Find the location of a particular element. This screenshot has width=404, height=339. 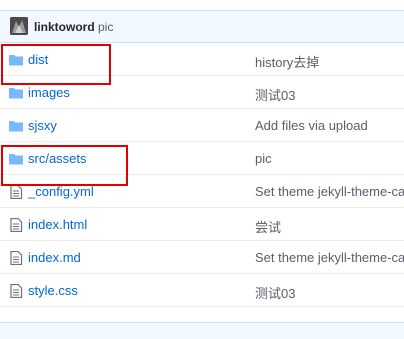

author-avatar is located at coordinates (19, 26).